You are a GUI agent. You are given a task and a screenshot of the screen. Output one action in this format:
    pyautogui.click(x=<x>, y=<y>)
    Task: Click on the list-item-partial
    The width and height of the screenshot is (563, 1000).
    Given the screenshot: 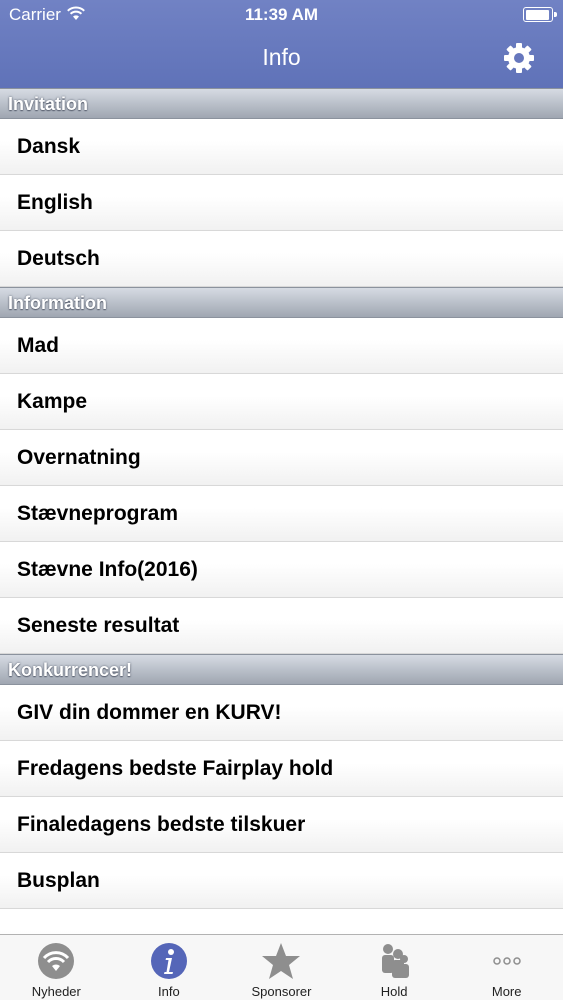 What is the action you would take?
    pyautogui.click(x=281, y=921)
    